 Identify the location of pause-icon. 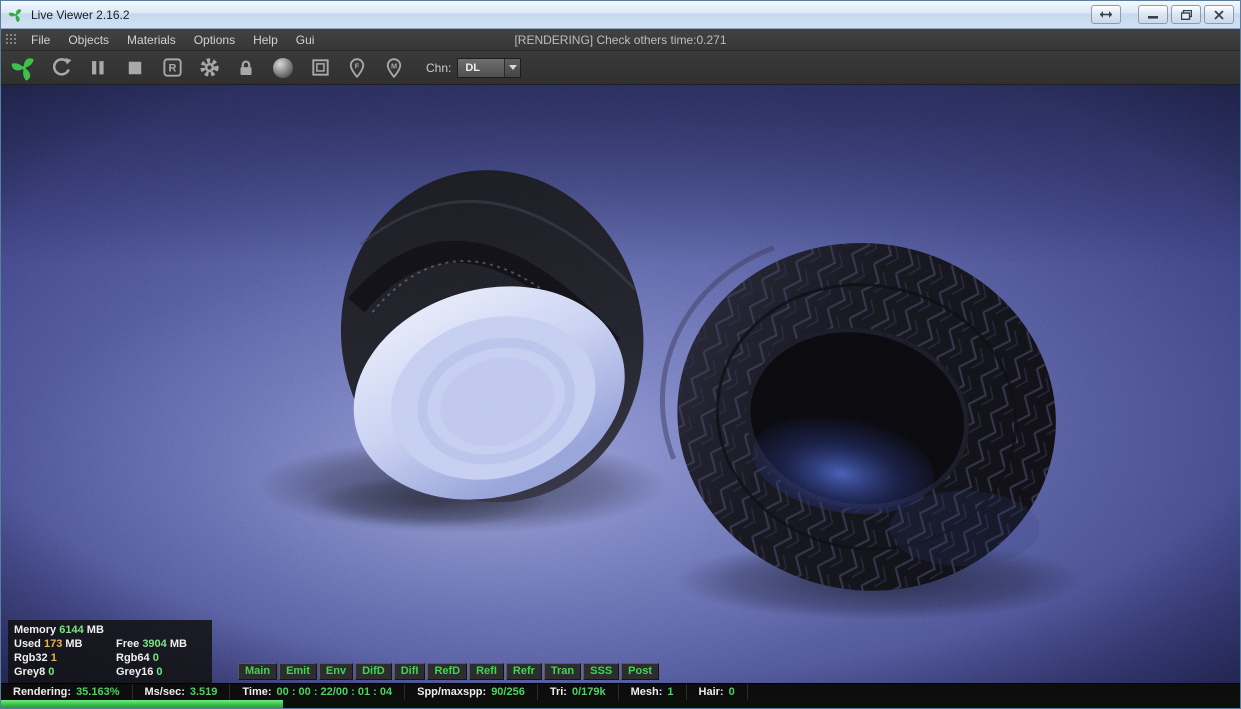
(98, 67).